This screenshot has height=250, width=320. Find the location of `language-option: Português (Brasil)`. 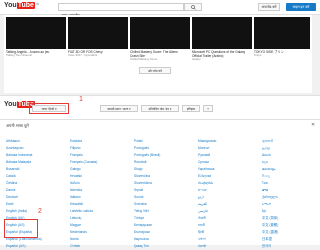

language-option: Português (Brasil) is located at coordinates (164, 155).